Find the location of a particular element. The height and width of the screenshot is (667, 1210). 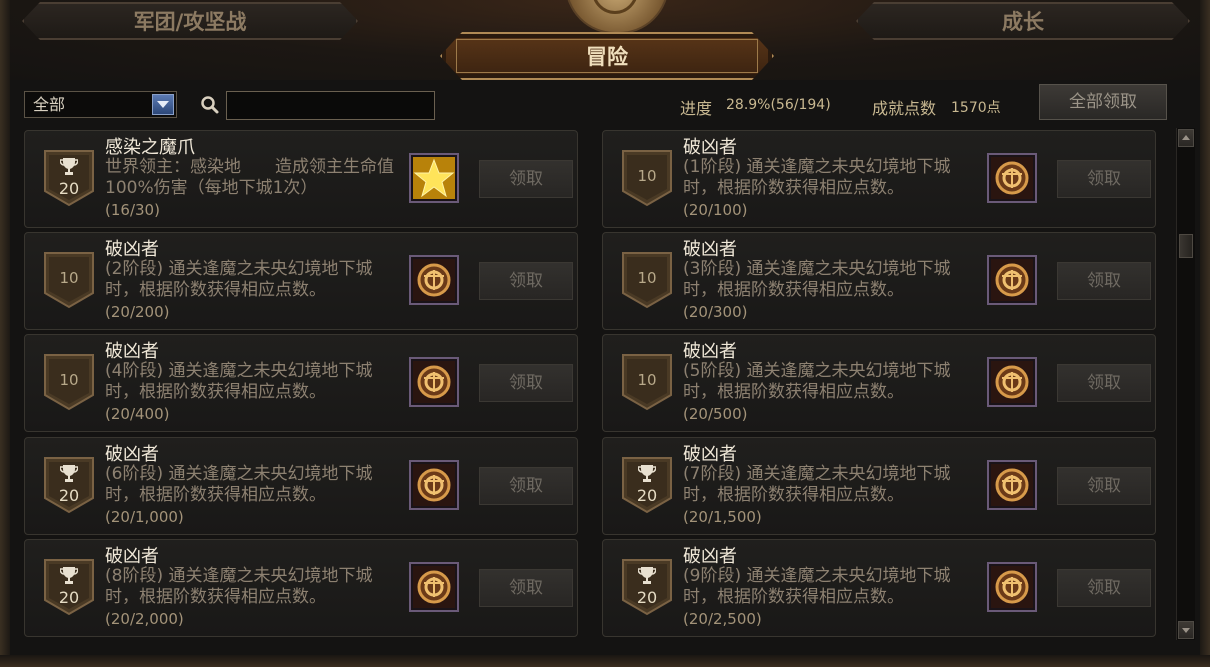

achievement-progress: (20/400) is located at coordinates (137, 414).